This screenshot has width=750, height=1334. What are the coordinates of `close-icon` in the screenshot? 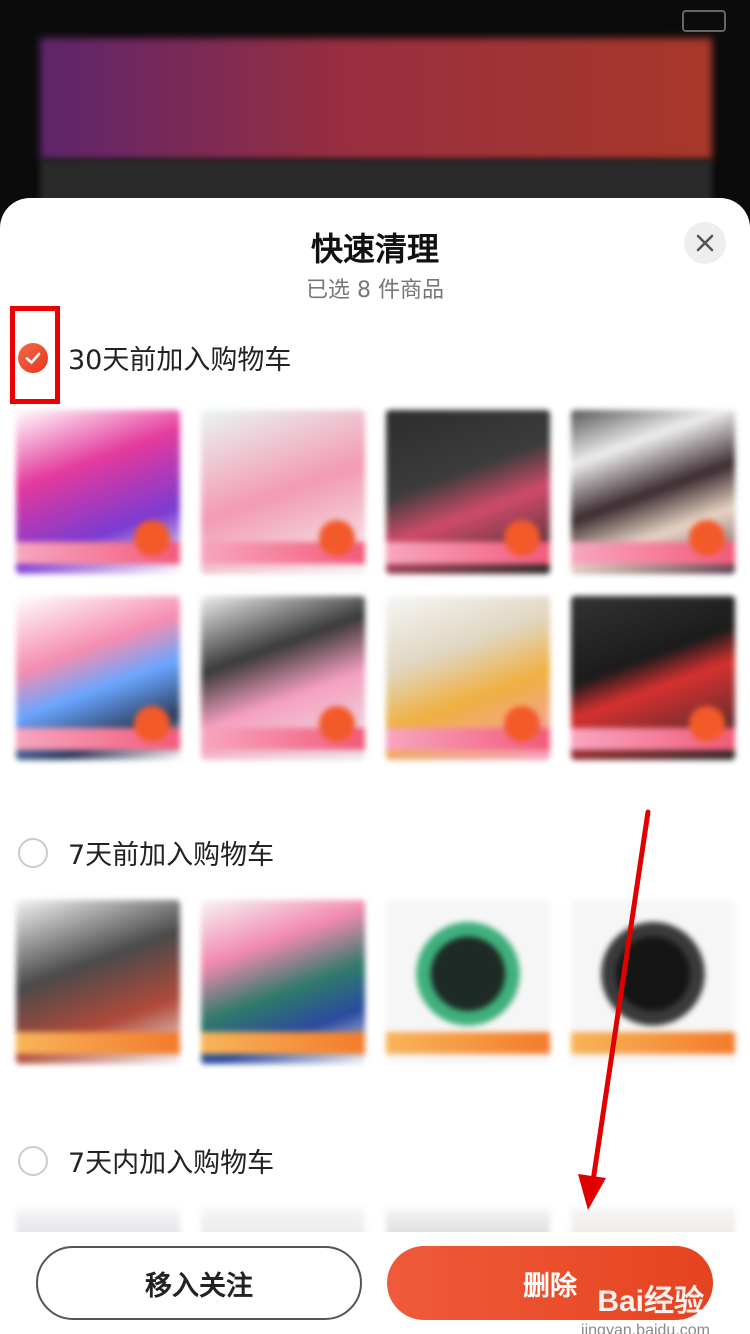 It's located at (705, 243).